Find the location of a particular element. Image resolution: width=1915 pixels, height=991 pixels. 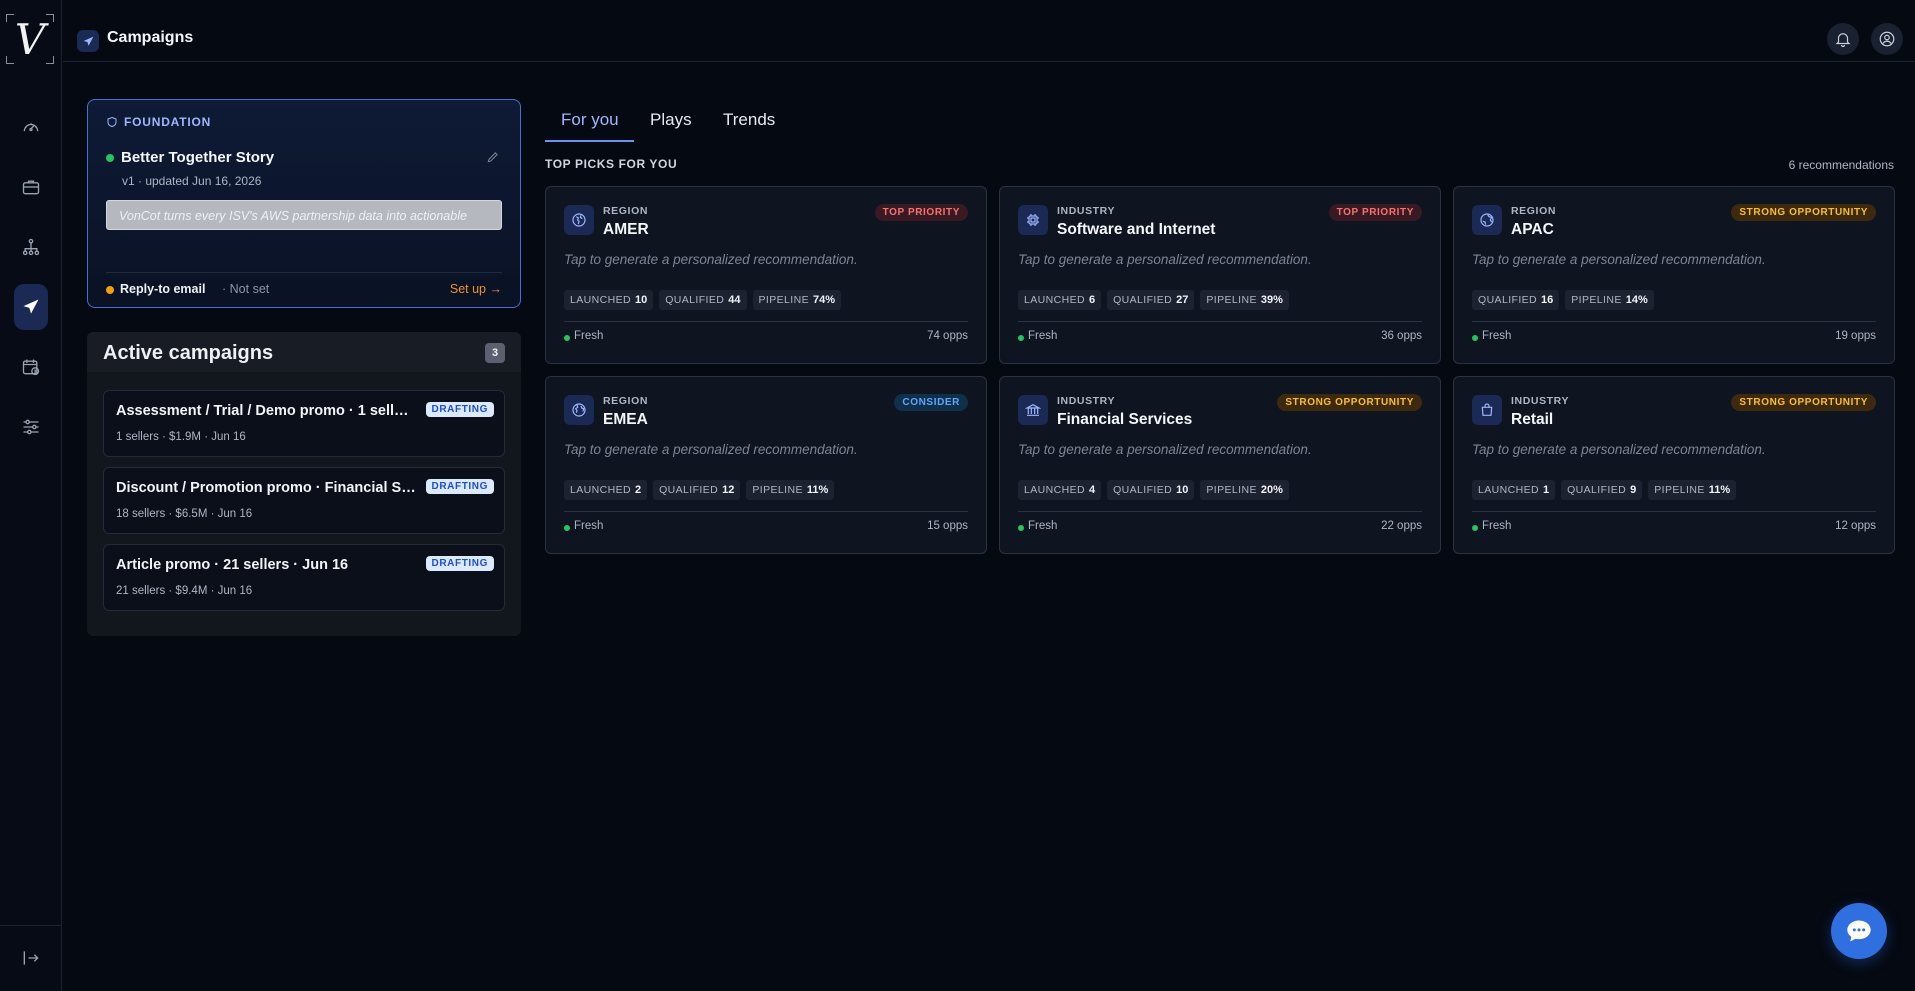

chat-button is located at coordinates (1859, 931).